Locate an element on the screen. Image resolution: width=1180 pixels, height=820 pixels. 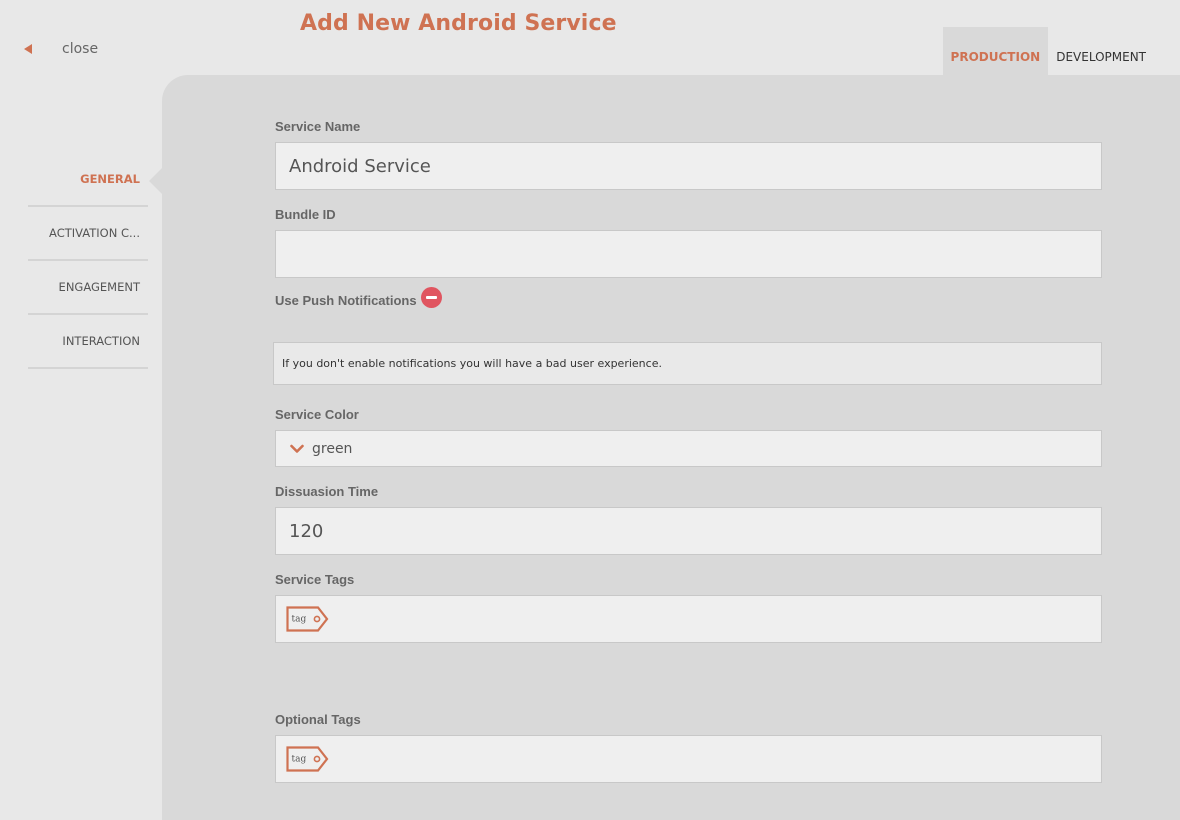
service-color-field: Service Color green is located at coordinates (688, 437).